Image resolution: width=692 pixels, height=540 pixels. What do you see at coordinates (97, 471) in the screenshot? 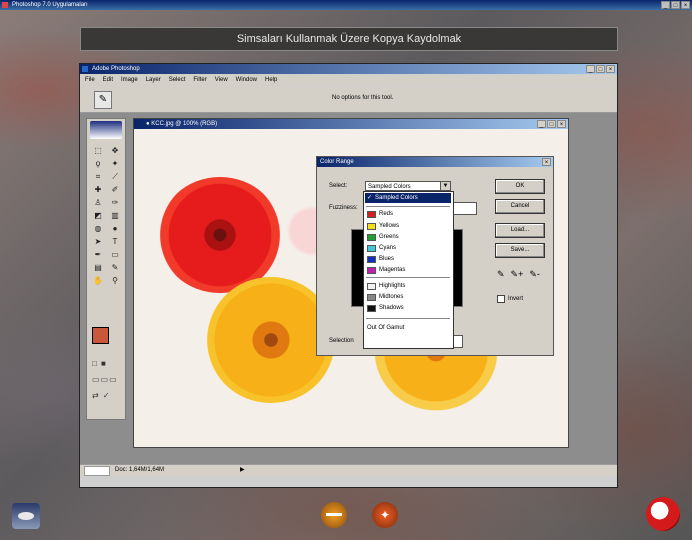
I see `zoom-field` at bounding box center [97, 471].